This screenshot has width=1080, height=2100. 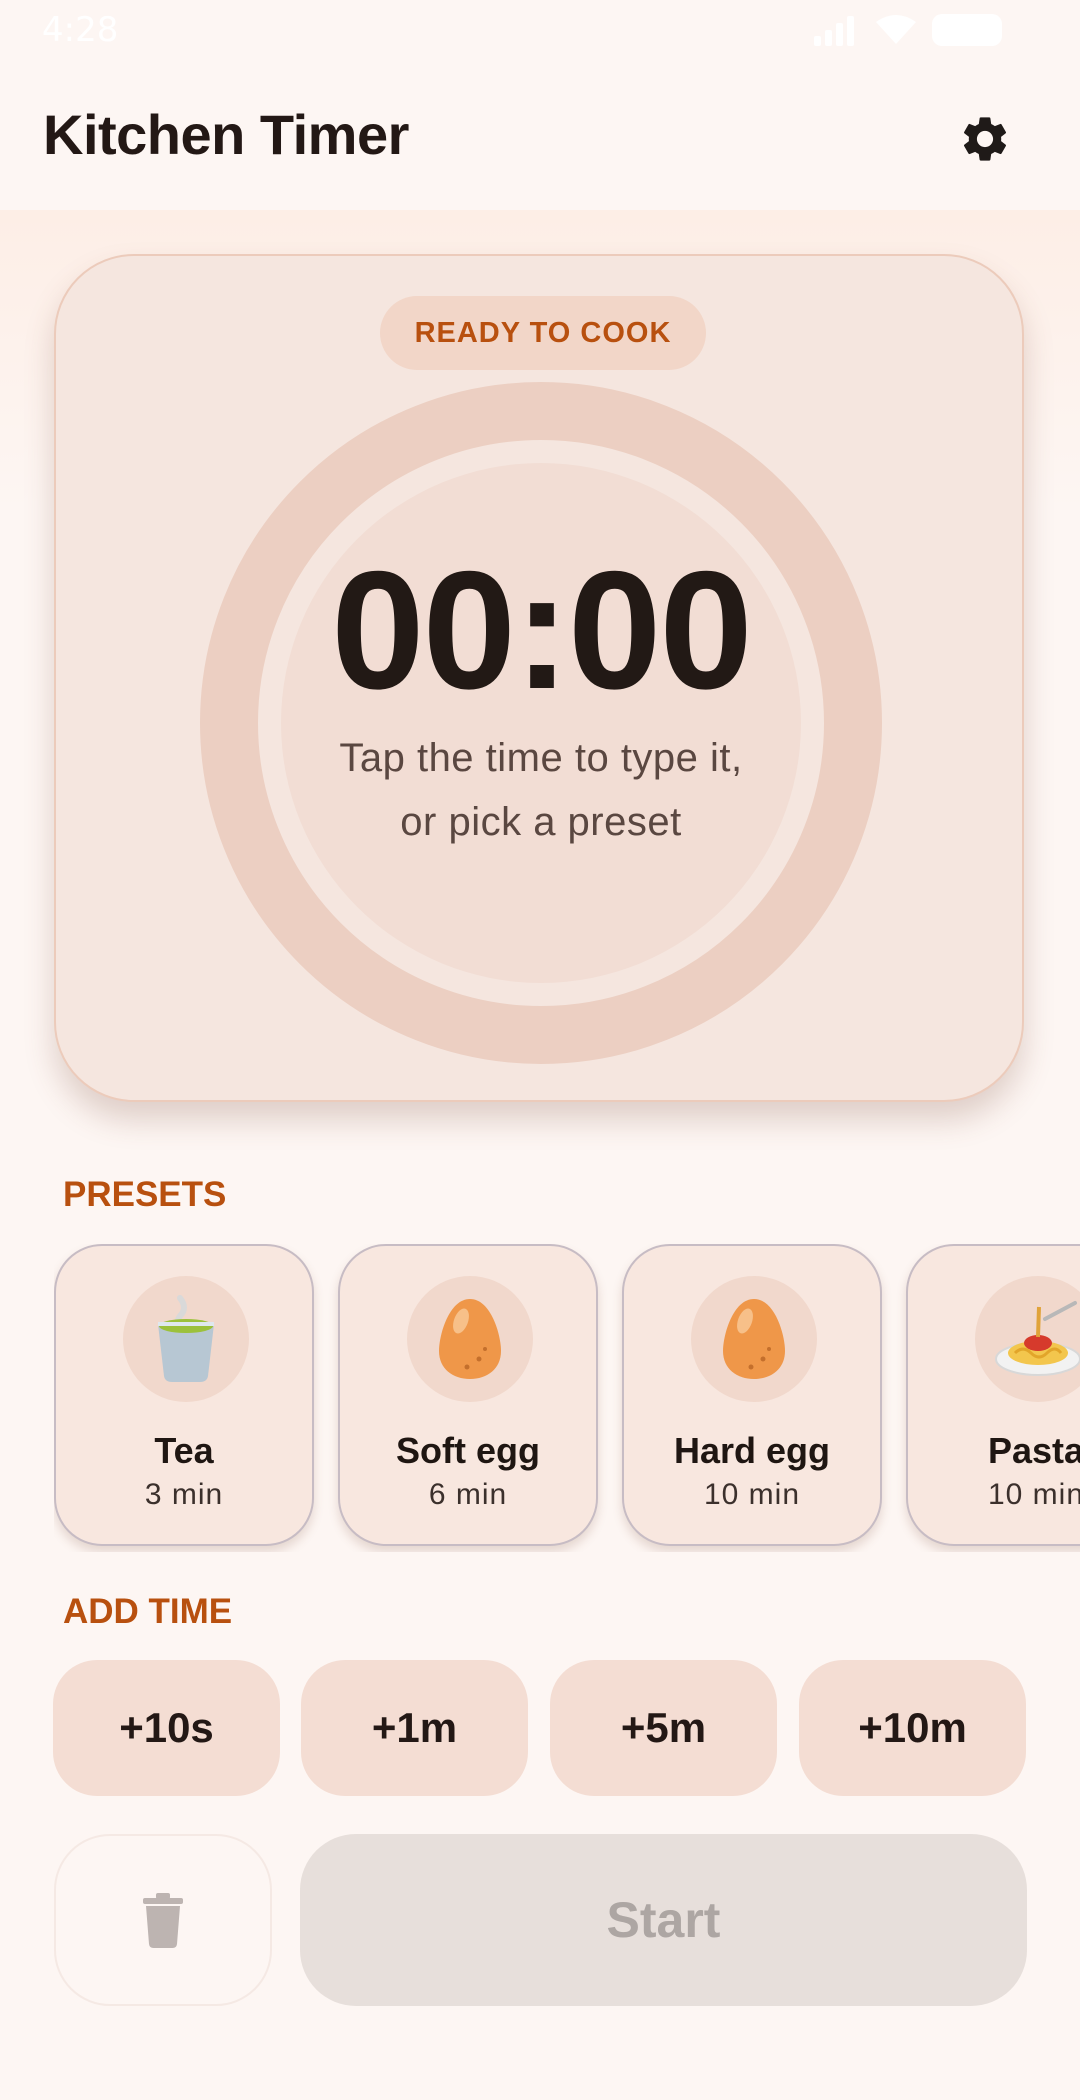 I want to click on status-time: 4:28, so click(x=80, y=30).